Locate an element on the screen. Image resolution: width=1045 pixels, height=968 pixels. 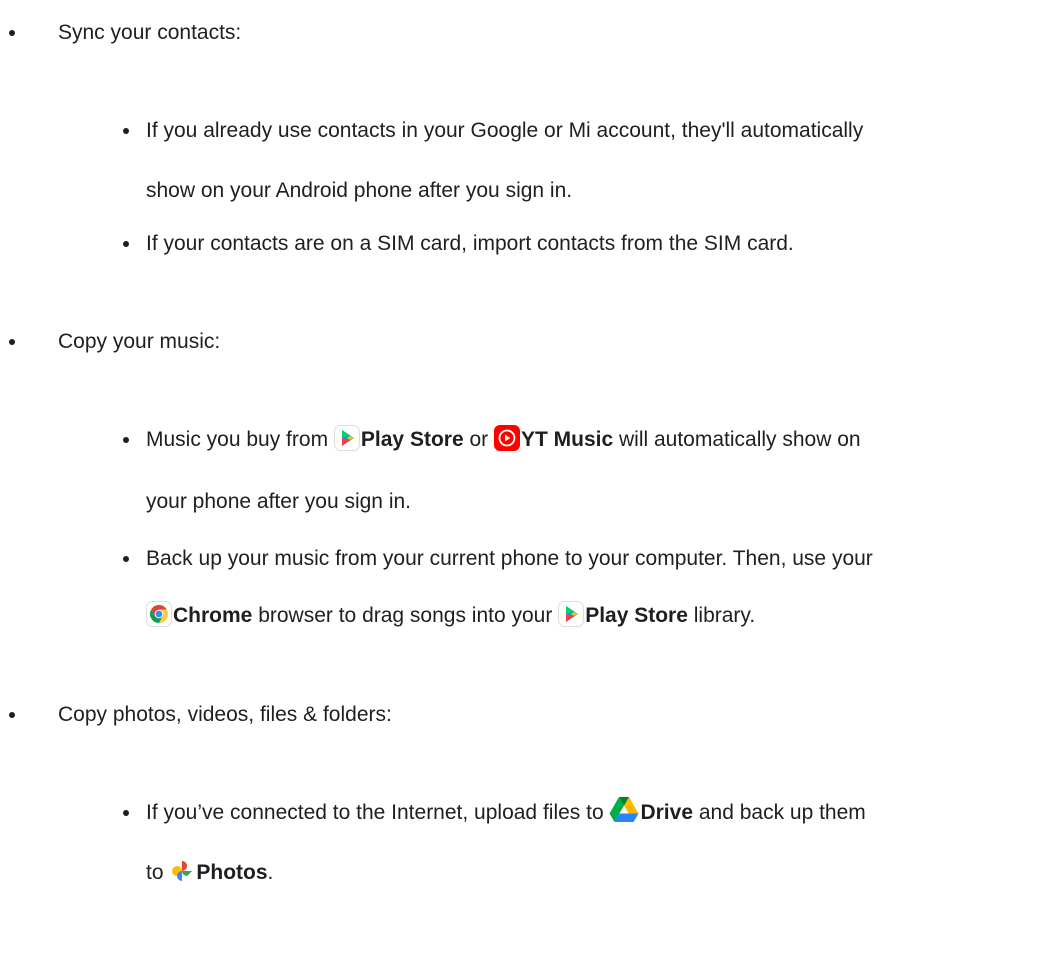
chrome-icon is located at coordinates (159, 618).